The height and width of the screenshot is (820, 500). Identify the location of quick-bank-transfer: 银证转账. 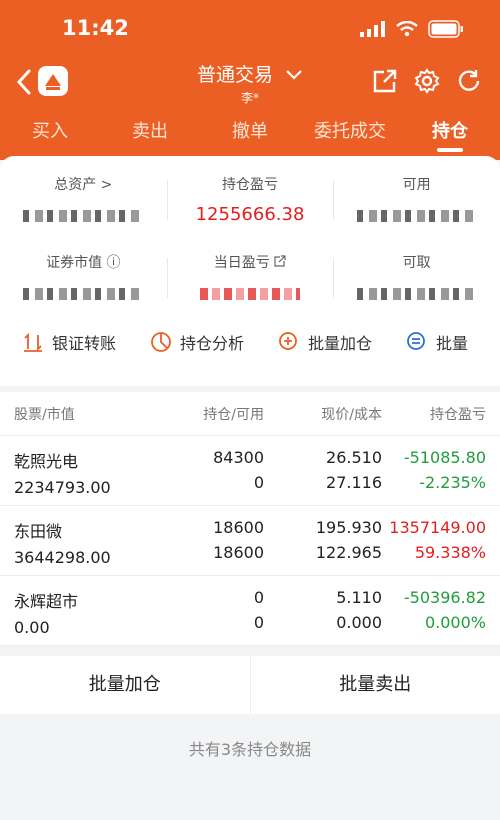
(69, 342).